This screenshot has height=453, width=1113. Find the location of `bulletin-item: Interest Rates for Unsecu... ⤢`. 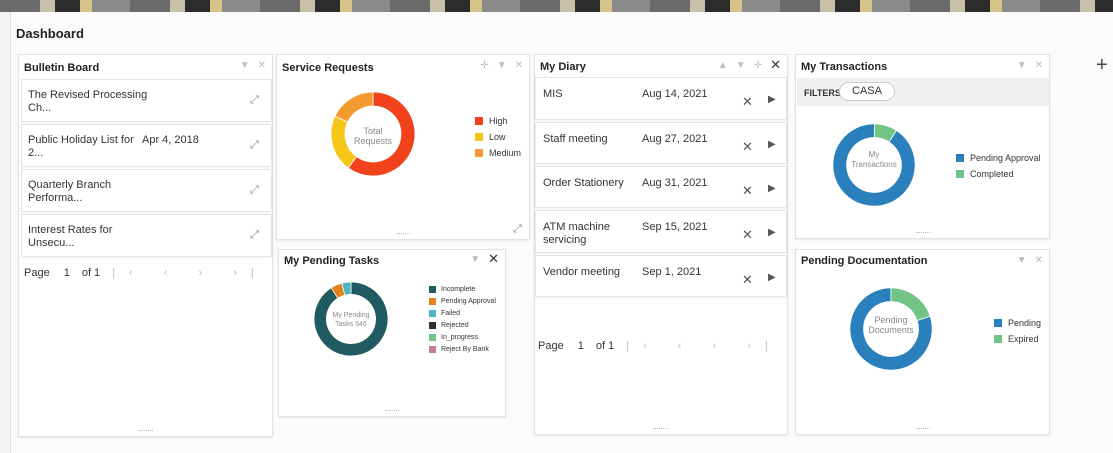

bulletin-item: Interest Rates for Unsecu... ⤢ is located at coordinates (146, 235).